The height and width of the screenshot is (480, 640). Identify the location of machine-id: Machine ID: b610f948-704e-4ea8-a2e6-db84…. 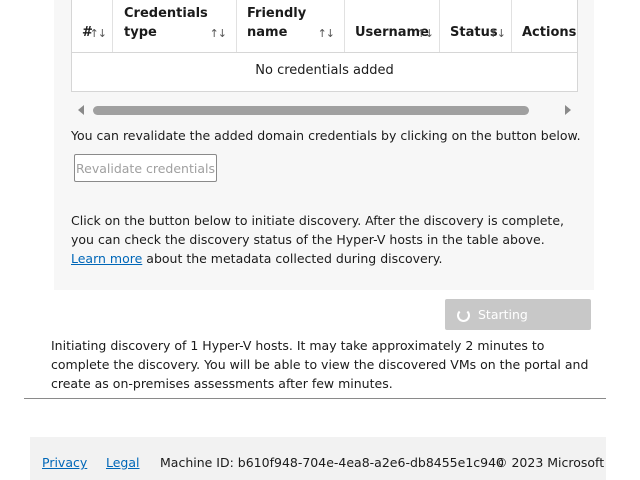
(332, 462).